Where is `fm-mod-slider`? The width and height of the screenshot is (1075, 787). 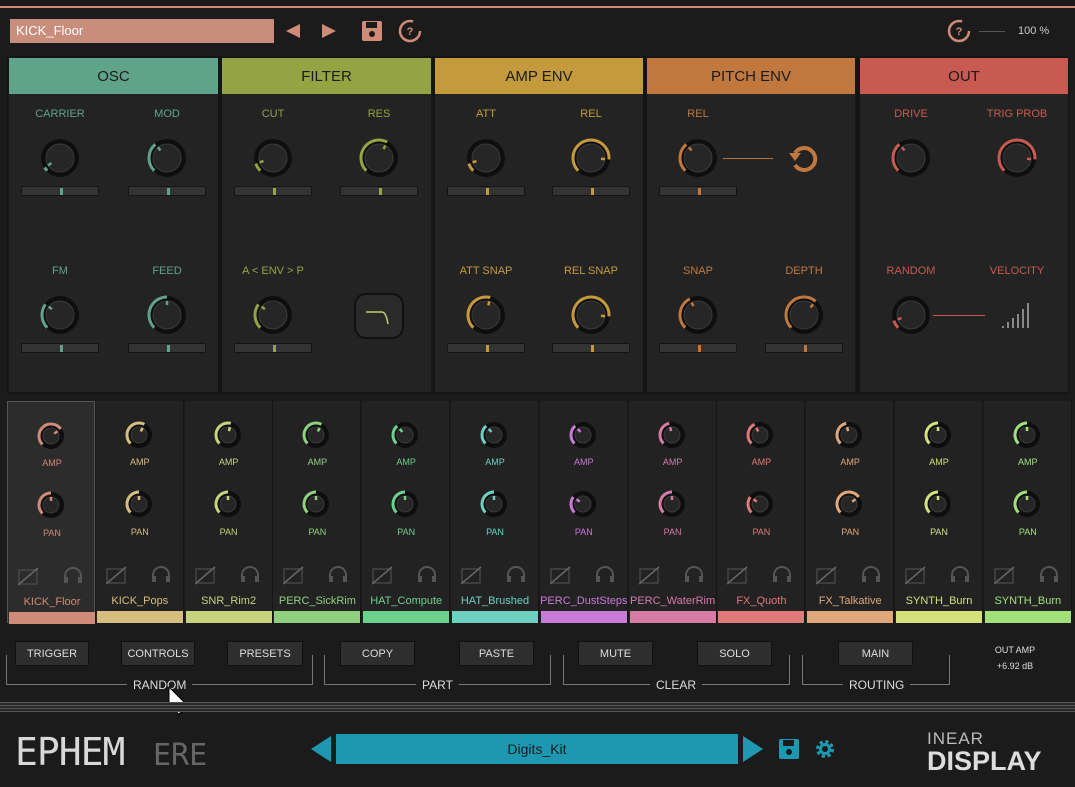
fm-mod-slider is located at coordinates (60, 348).